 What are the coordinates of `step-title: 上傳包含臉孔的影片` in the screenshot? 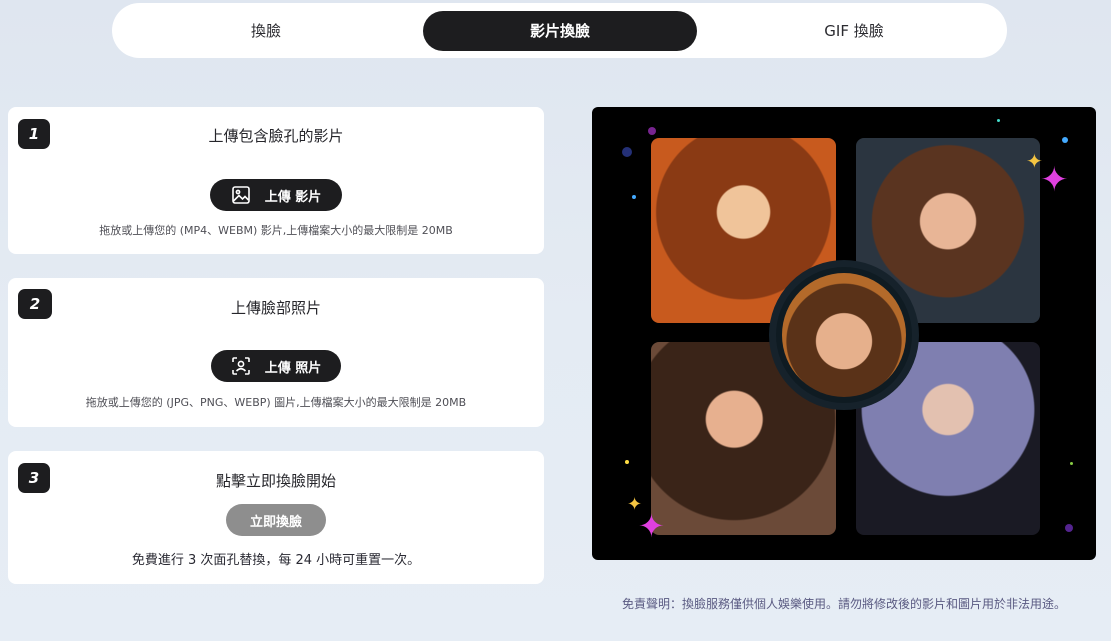 It's located at (276, 136).